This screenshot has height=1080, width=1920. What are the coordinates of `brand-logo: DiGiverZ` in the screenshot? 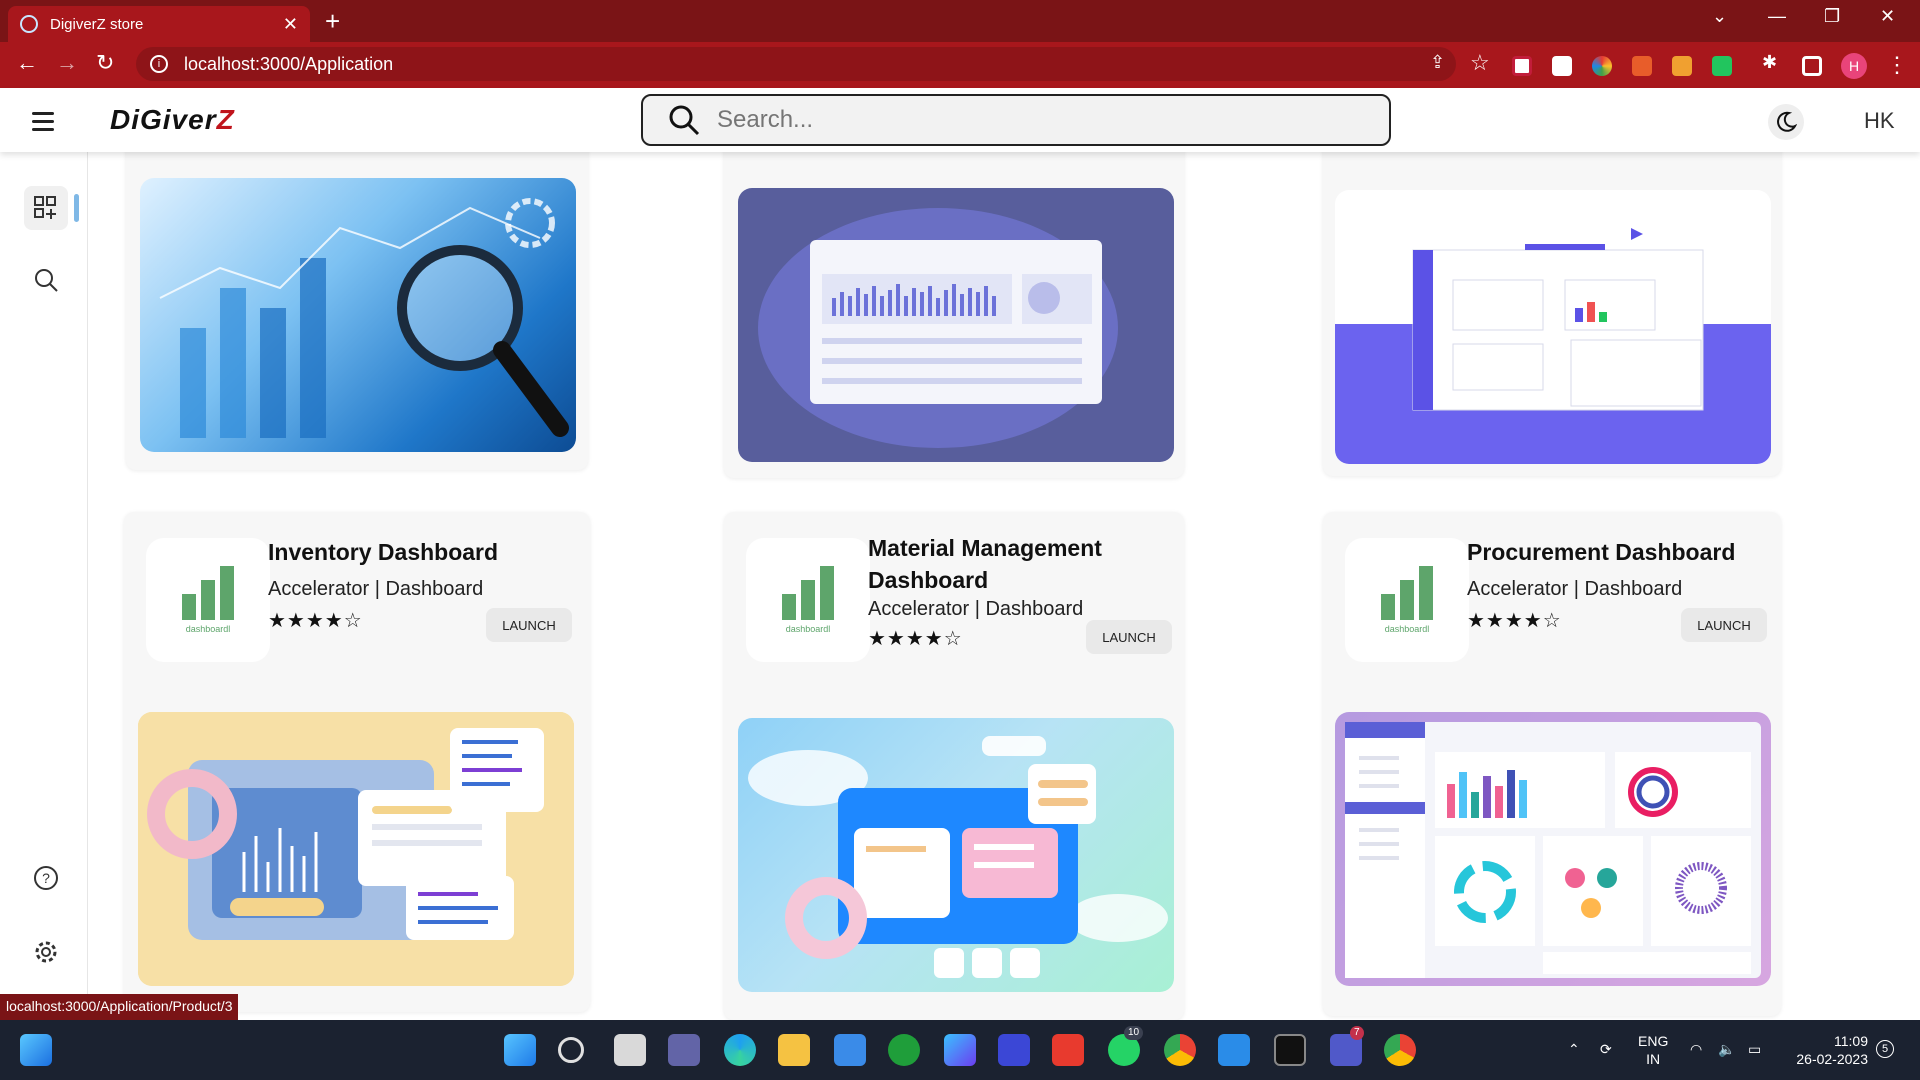 It's located at (172, 120).